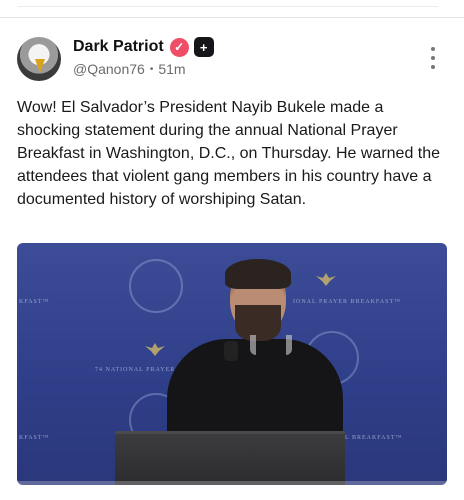 The image size is (464, 500). I want to click on author-meta: @Qanon76 • 51m, so click(129, 69).